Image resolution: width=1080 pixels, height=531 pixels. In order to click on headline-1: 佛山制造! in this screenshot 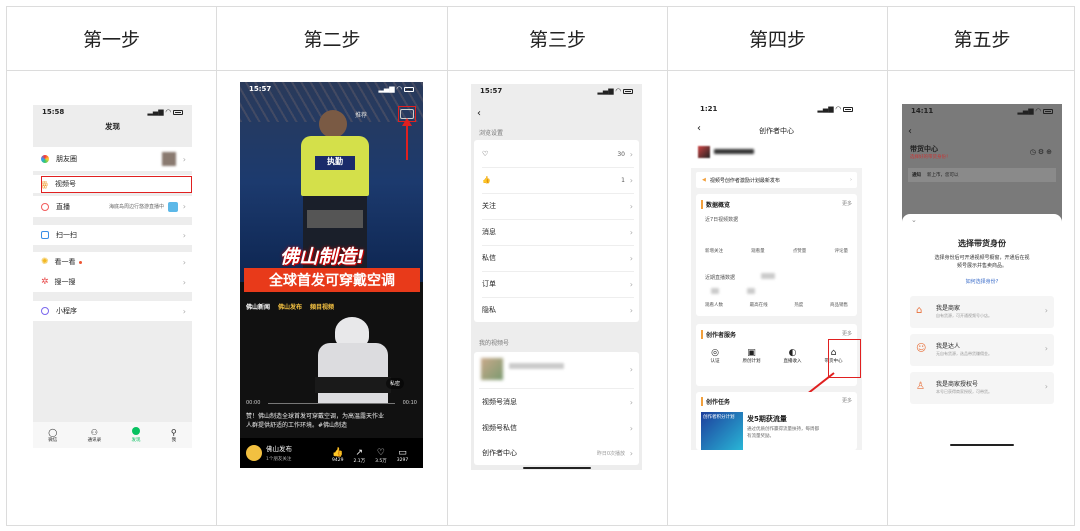, I will do `click(322, 257)`.